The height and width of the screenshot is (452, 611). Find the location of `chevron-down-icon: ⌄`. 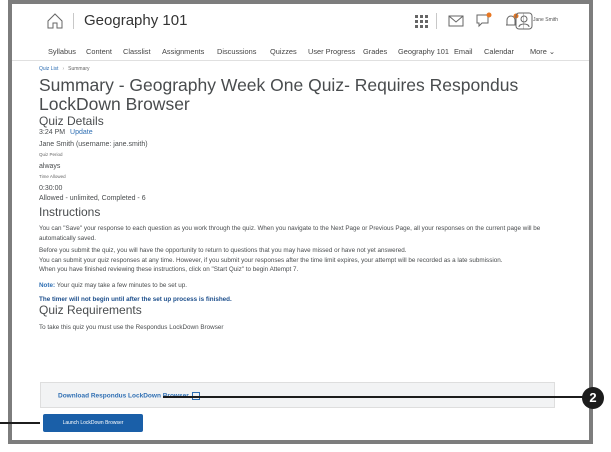

chevron-down-icon: ⌄ is located at coordinates (552, 51).